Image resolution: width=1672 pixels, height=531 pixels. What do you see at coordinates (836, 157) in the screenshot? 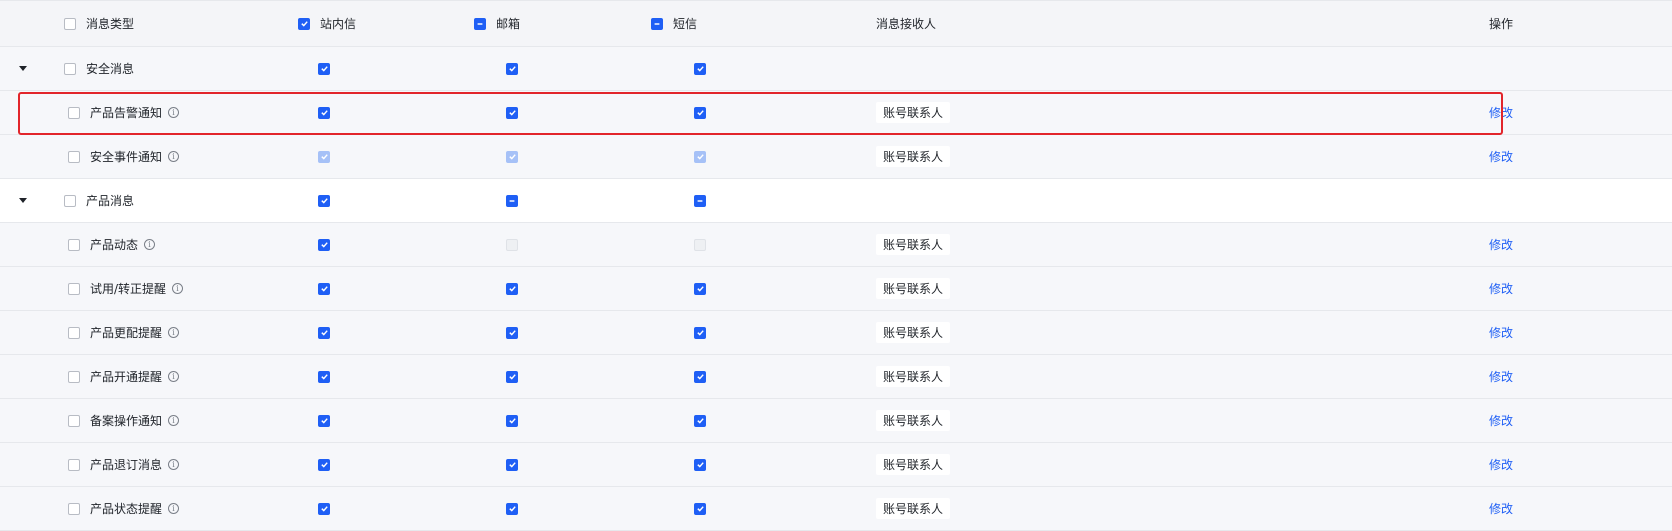
I see `table-row-security-event: 安全事件通知 i 账号联系人 修改` at bounding box center [836, 157].